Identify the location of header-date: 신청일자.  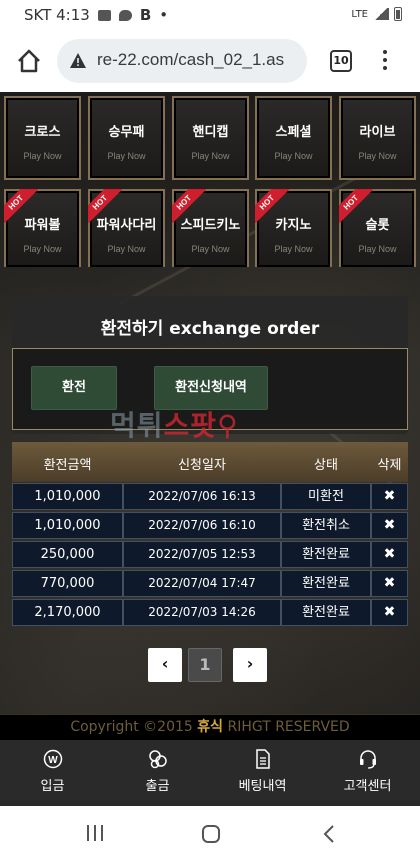
(202, 465).